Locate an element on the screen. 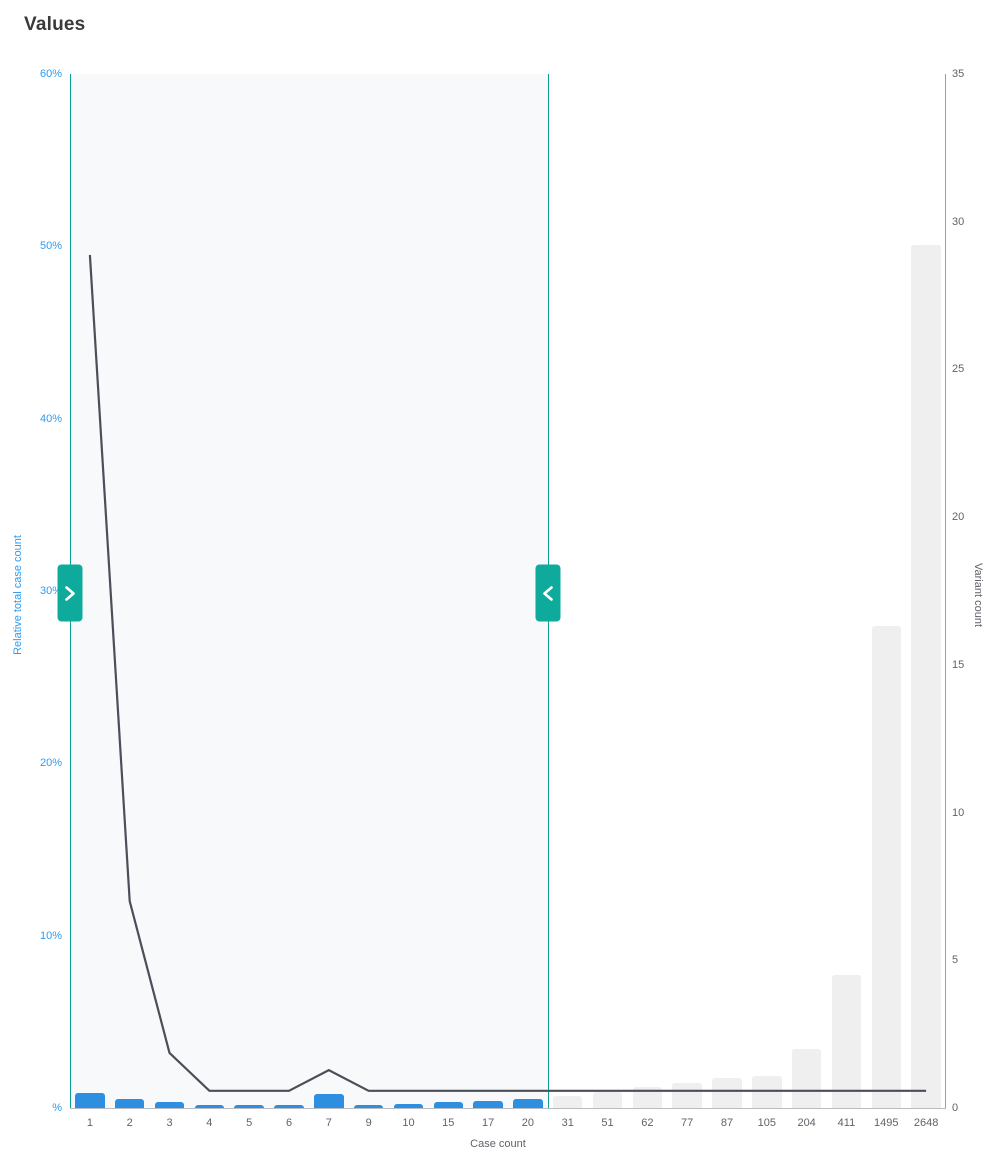 Image resolution: width=996 pixels, height=1165 pixels. left-axis-tick: 40% is located at coordinates (50, 418).